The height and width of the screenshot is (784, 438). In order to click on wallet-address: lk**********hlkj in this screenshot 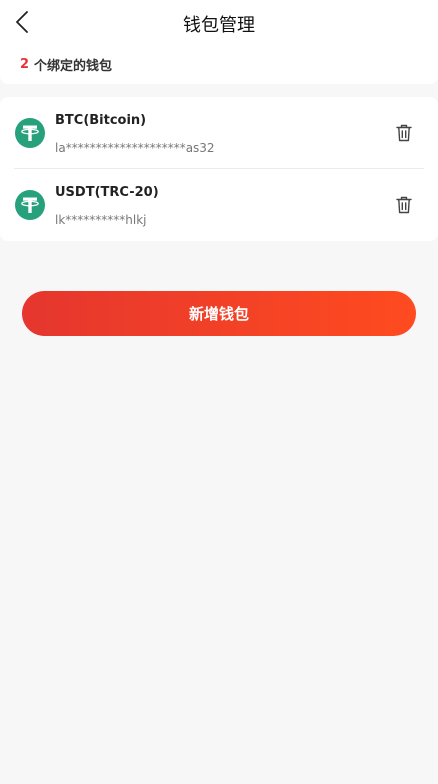, I will do `click(101, 220)`.